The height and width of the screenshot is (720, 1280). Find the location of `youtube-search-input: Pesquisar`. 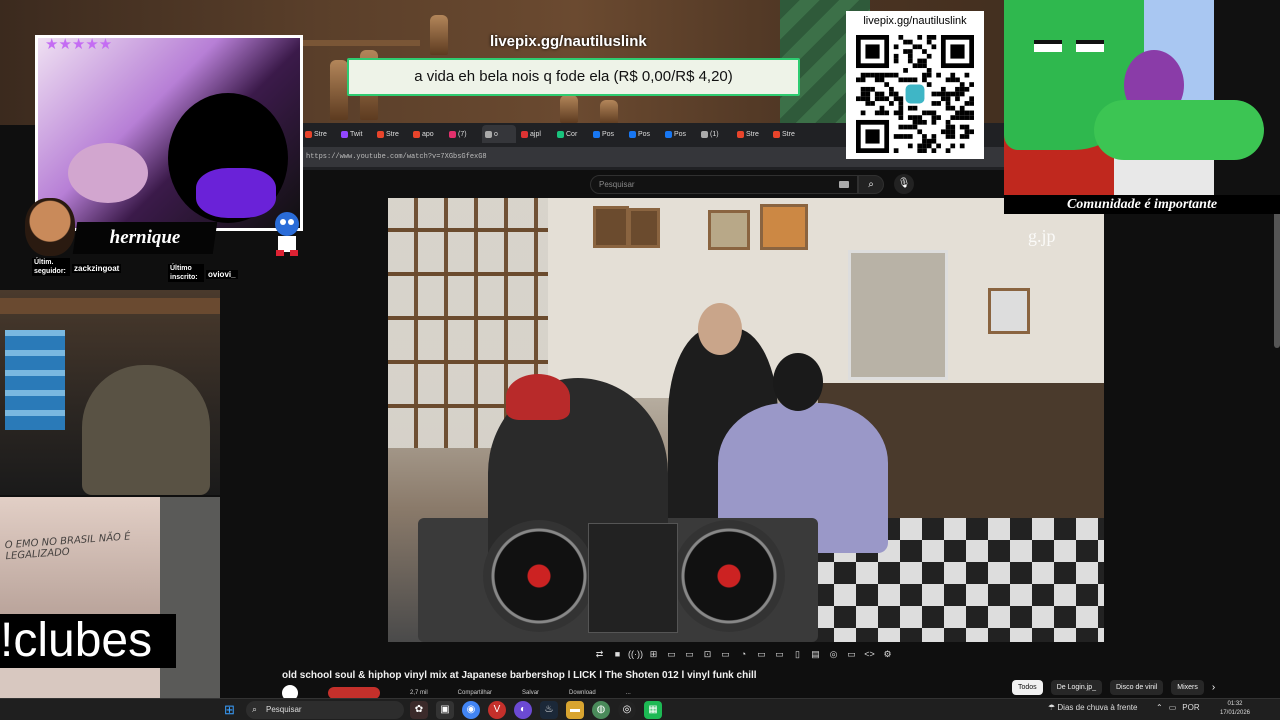

youtube-search-input: Pesquisar is located at coordinates (724, 184).